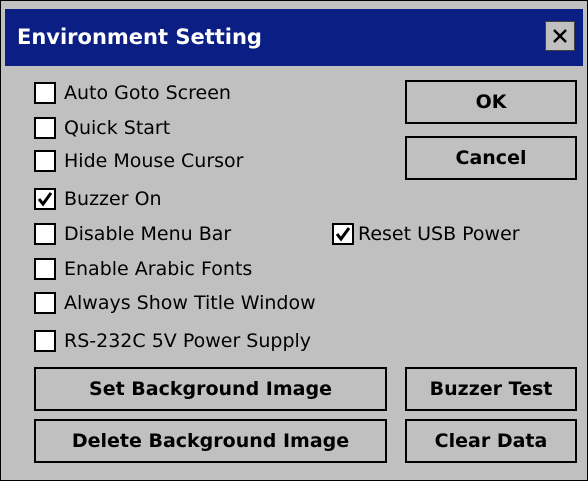  What do you see at coordinates (491, 102) in the screenshot?
I see `ok-button: OK` at bounding box center [491, 102].